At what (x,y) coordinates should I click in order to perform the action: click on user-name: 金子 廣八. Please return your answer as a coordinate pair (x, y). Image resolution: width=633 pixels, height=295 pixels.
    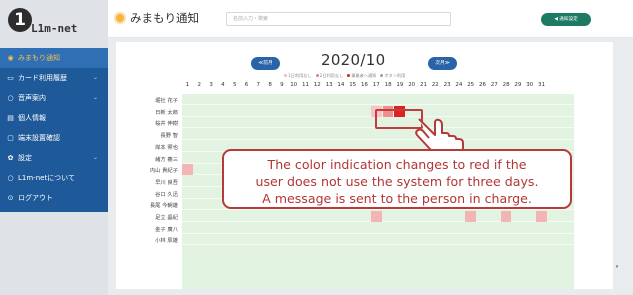
    Looking at the image, I should click on (147, 229).